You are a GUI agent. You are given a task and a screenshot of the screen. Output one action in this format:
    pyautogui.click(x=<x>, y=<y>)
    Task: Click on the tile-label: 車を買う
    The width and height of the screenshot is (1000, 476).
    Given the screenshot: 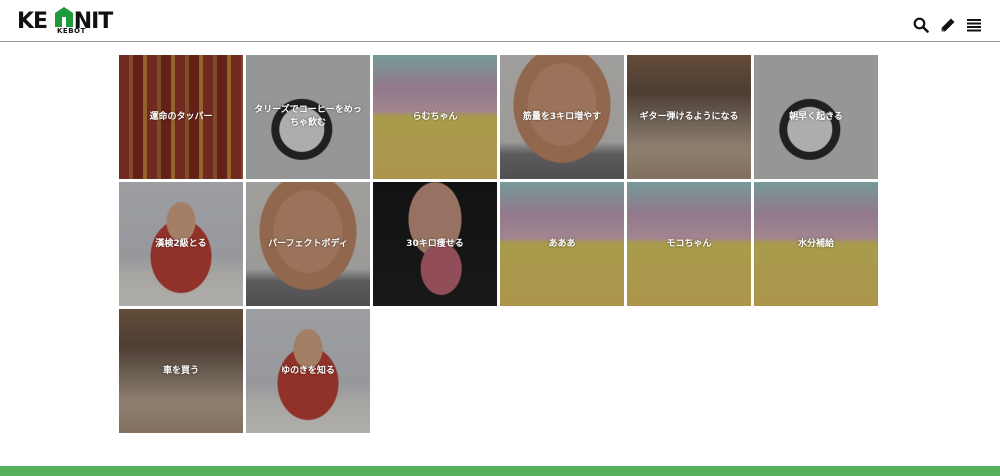 What is the action you would take?
    pyautogui.click(x=180, y=370)
    